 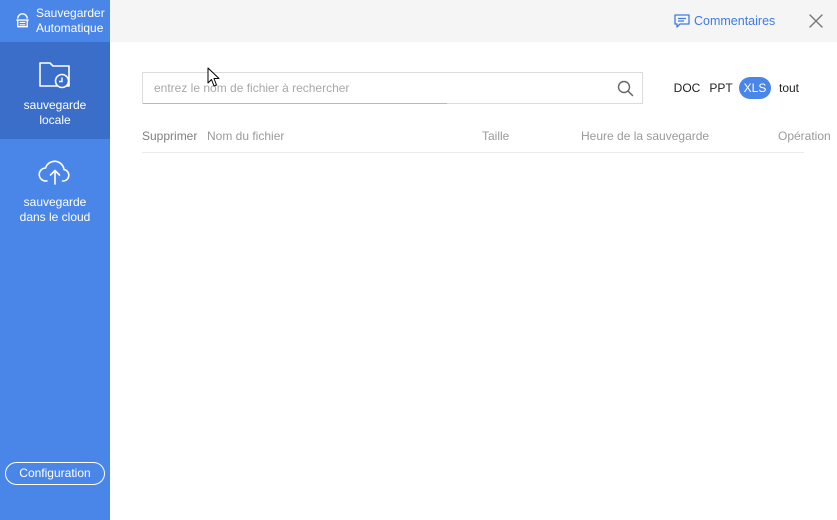 I want to click on column-operation: Opération, so click(x=804, y=136).